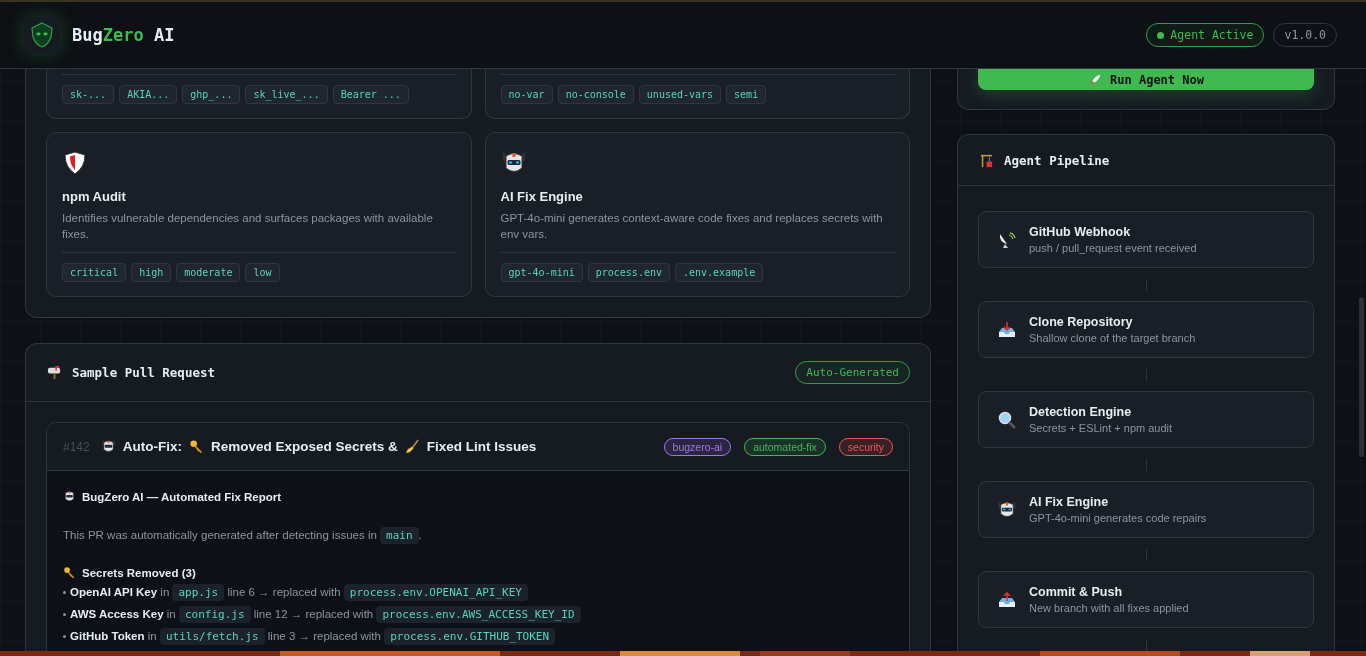  I want to click on pr-title-text: Auto-Fix:, so click(152, 446).